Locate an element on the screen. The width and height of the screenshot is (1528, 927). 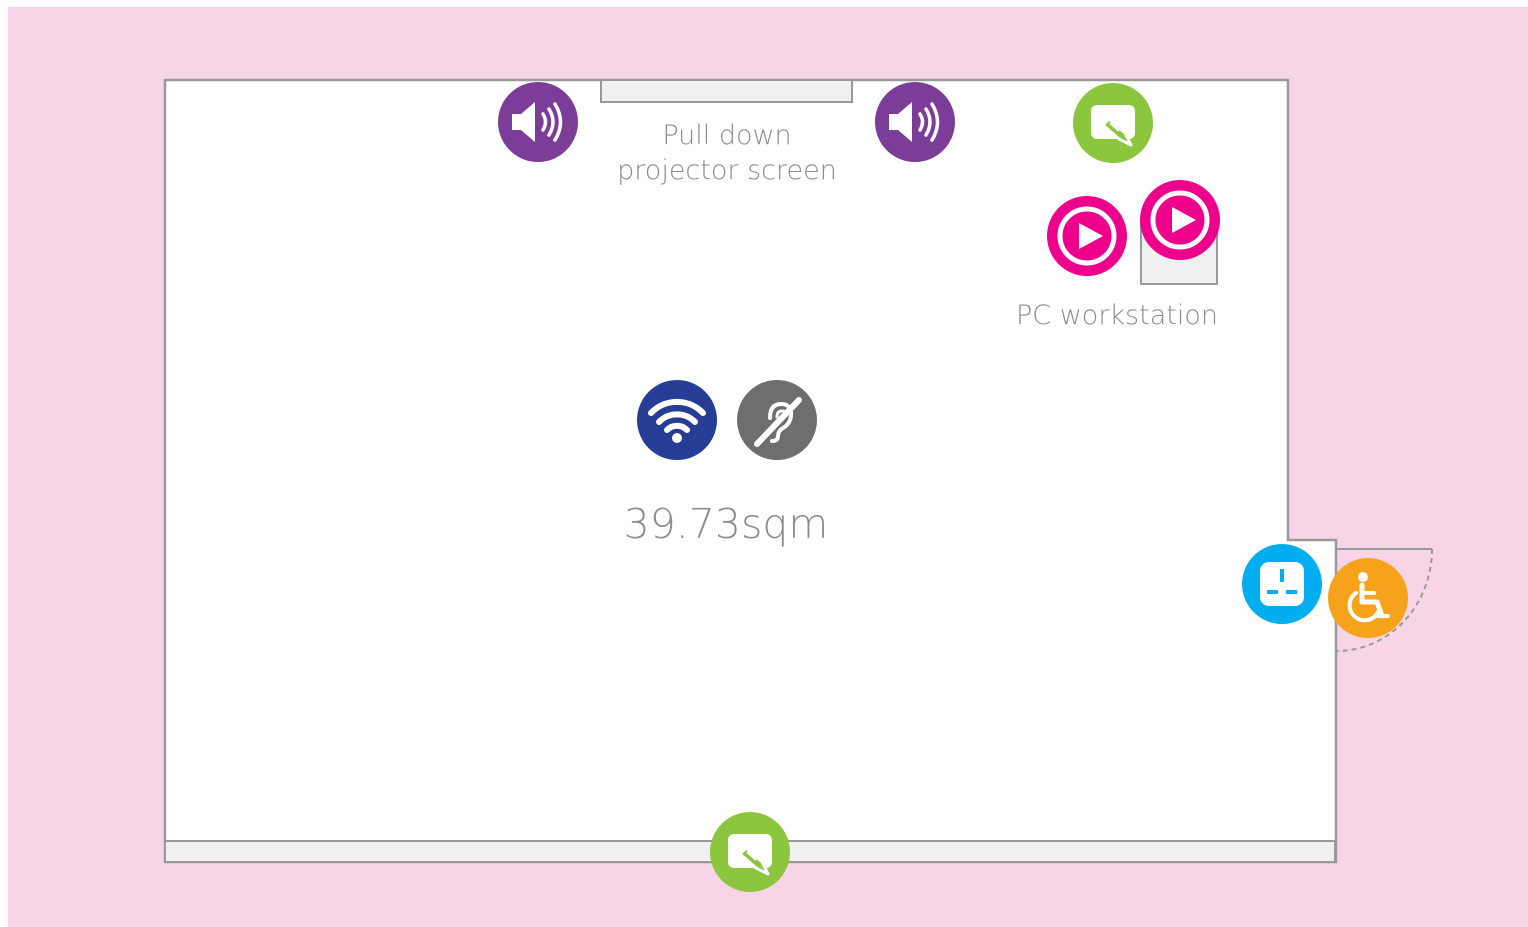
hearing-loop-icon is located at coordinates (777, 420).